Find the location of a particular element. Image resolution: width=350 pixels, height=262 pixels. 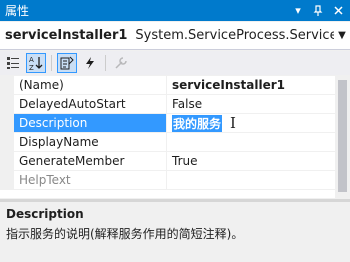

description-title: Description is located at coordinates (45, 214).